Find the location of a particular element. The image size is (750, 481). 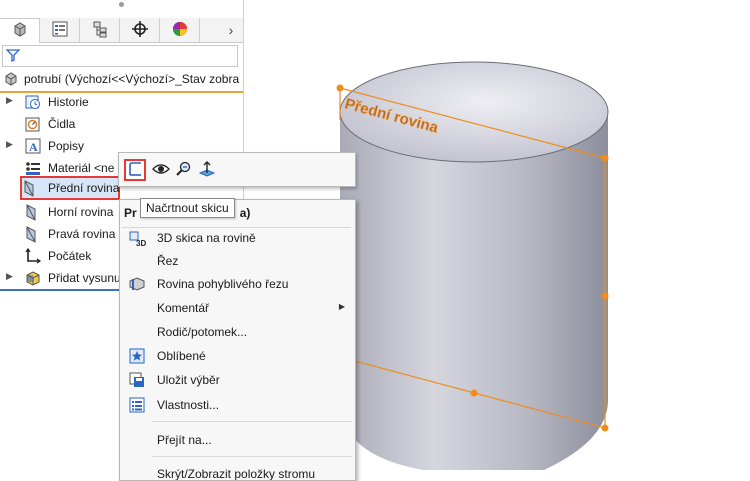

properties-icon is located at coordinates (137, 405).